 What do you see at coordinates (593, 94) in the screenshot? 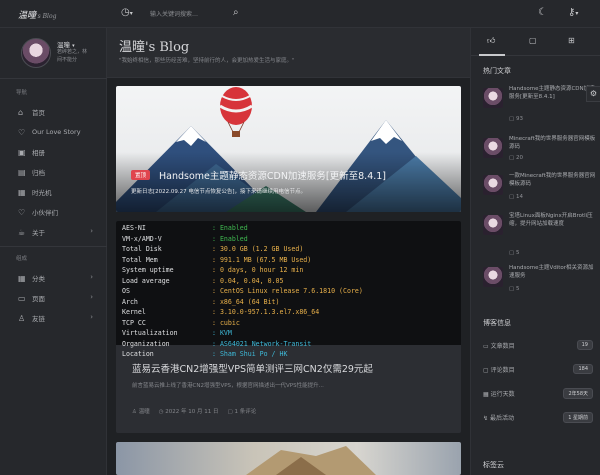
I see `settings-gear-icon: ⚙` at bounding box center [593, 94].